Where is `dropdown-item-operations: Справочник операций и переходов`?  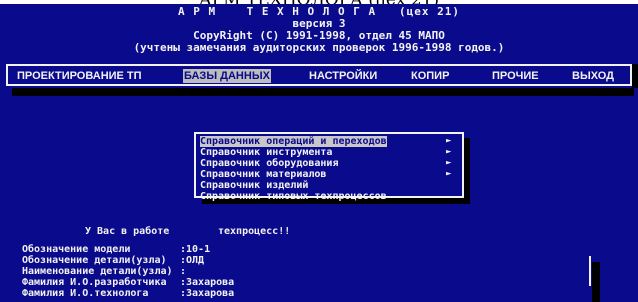 dropdown-item-operations: Справочник операций и переходов is located at coordinates (293, 141).